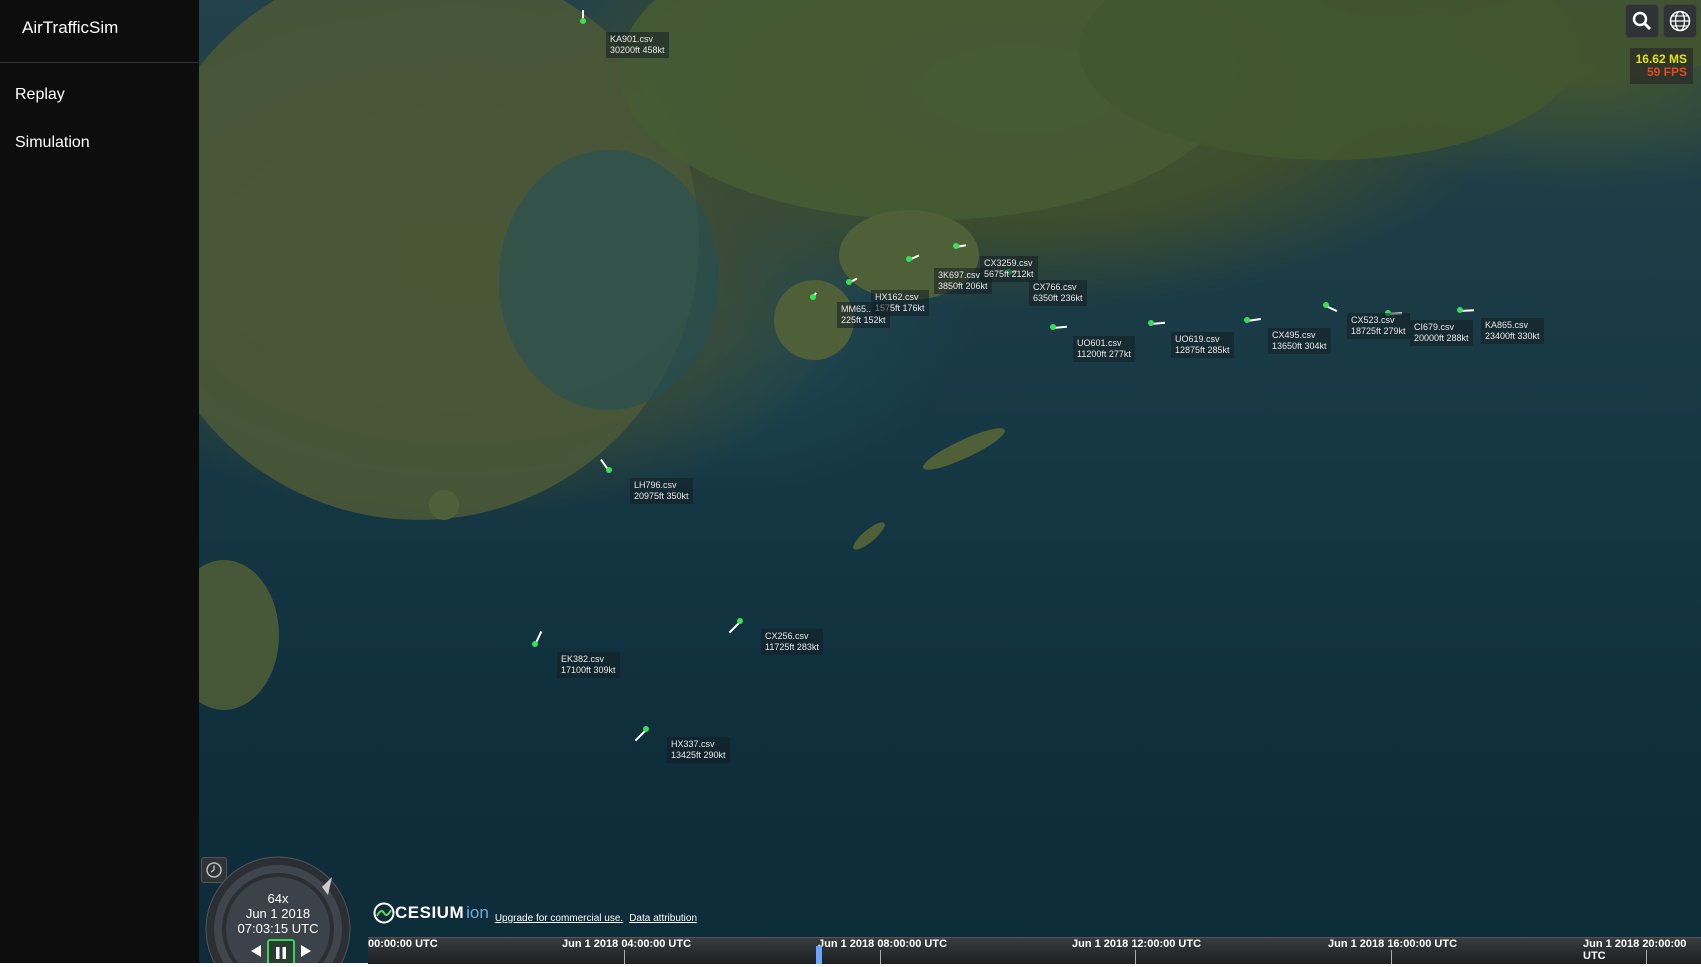 The image size is (1701, 967). What do you see at coordinates (663, 918) in the screenshot?
I see `data-attribution-link: Data attribution` at bounding box center [663, 918].